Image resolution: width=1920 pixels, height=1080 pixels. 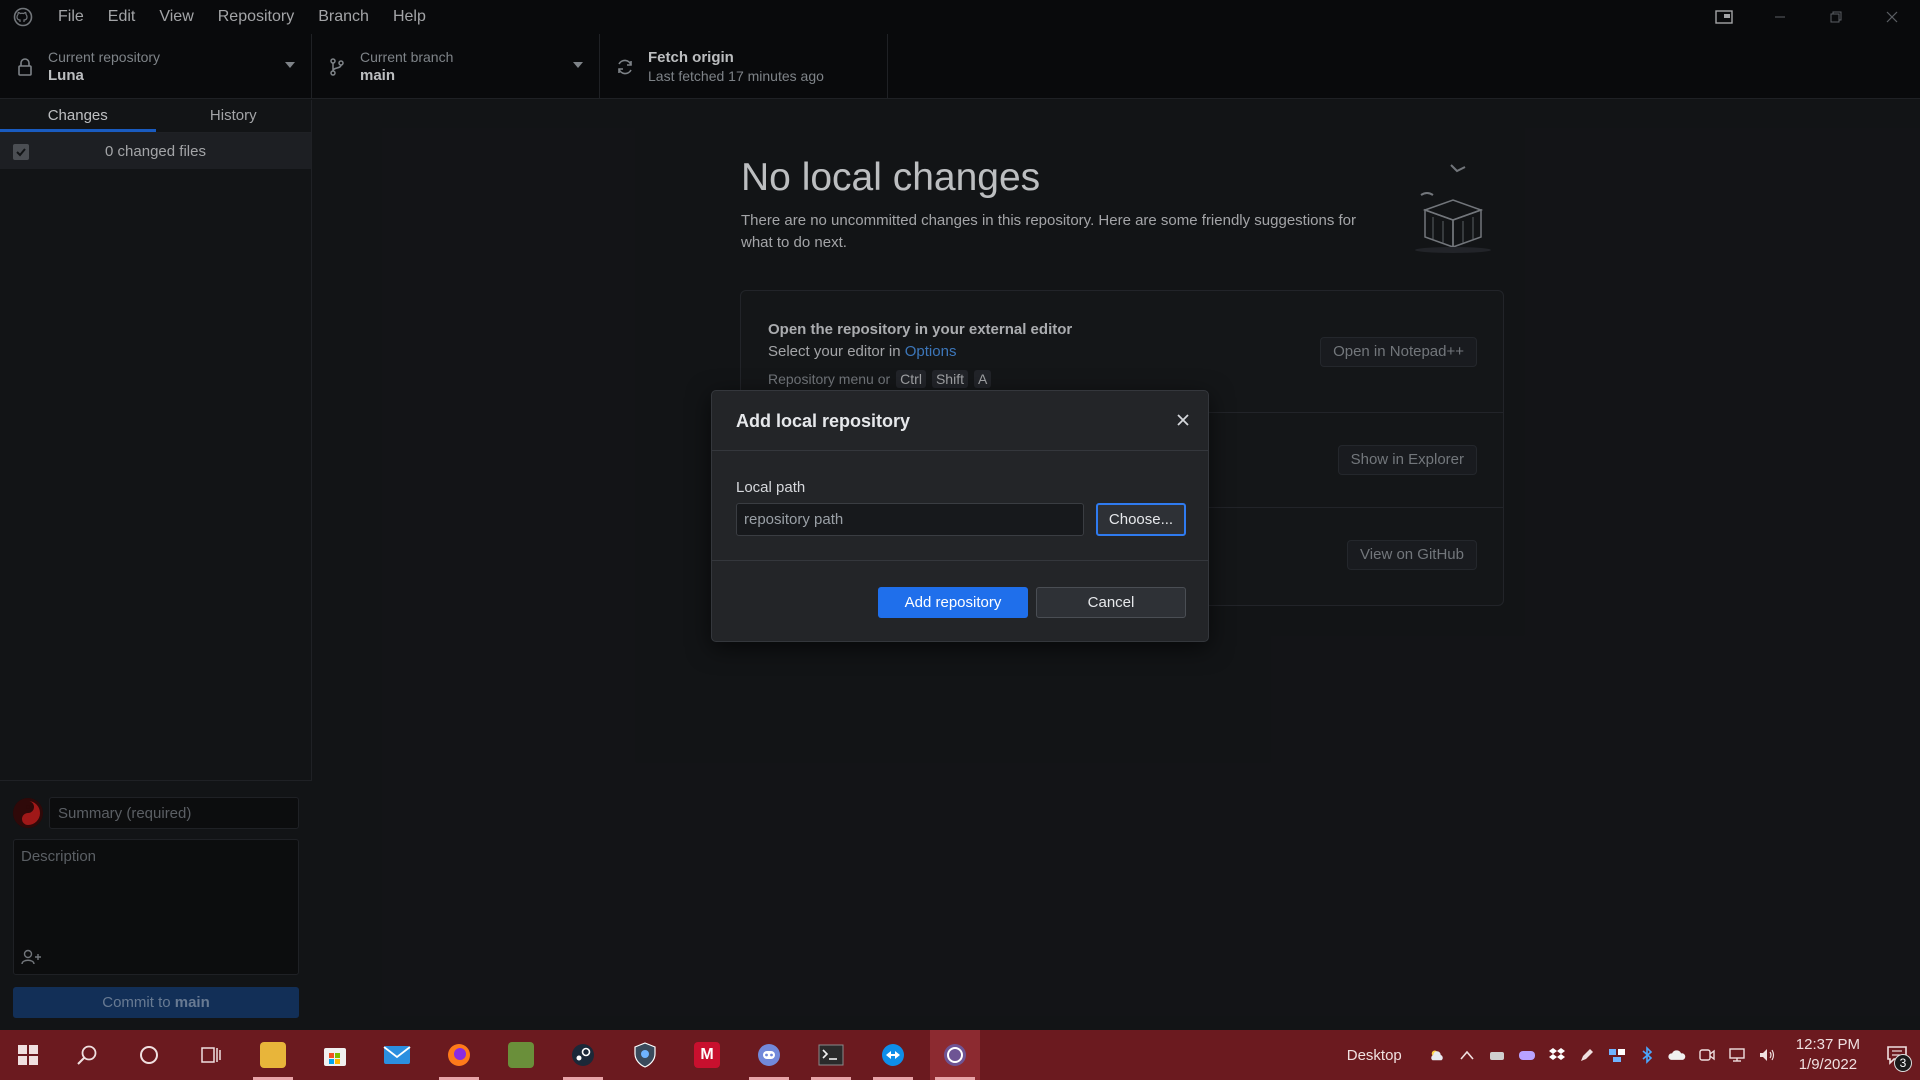 I want to click on cortana-icon, so click(x=149, y=1055).